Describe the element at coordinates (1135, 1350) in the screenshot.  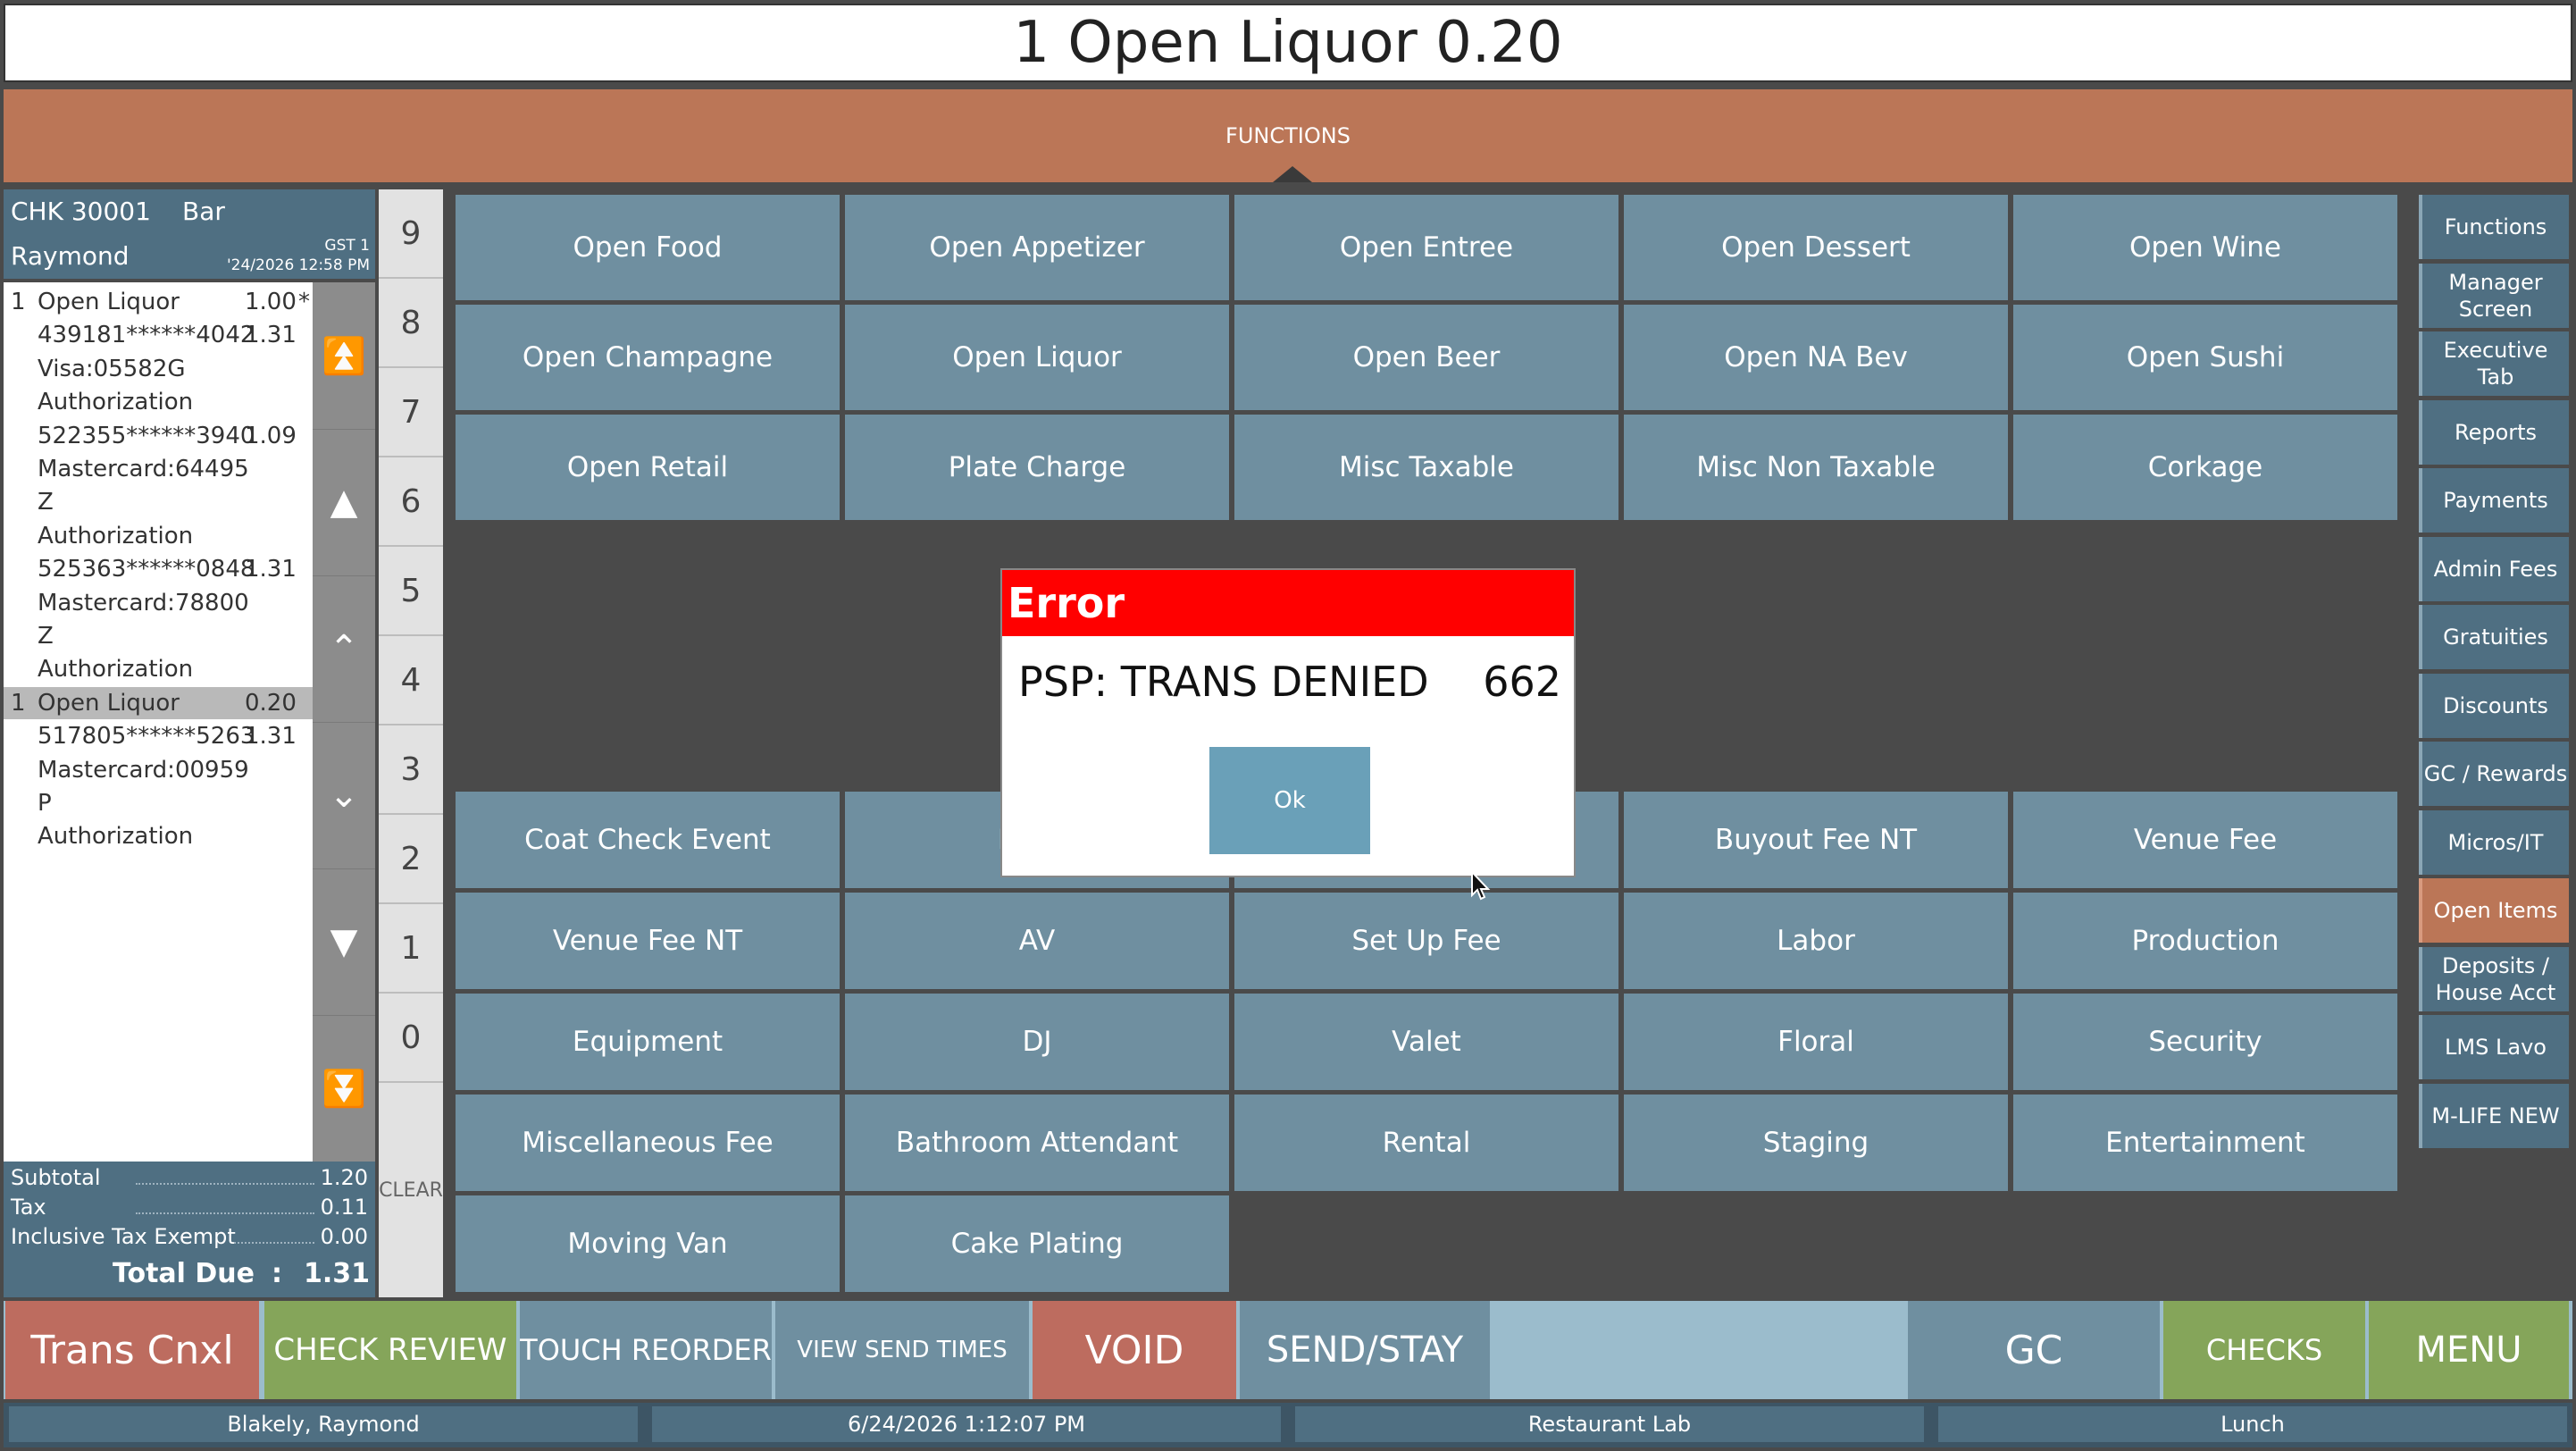
I see `toolbar-button: VOID` at that location.